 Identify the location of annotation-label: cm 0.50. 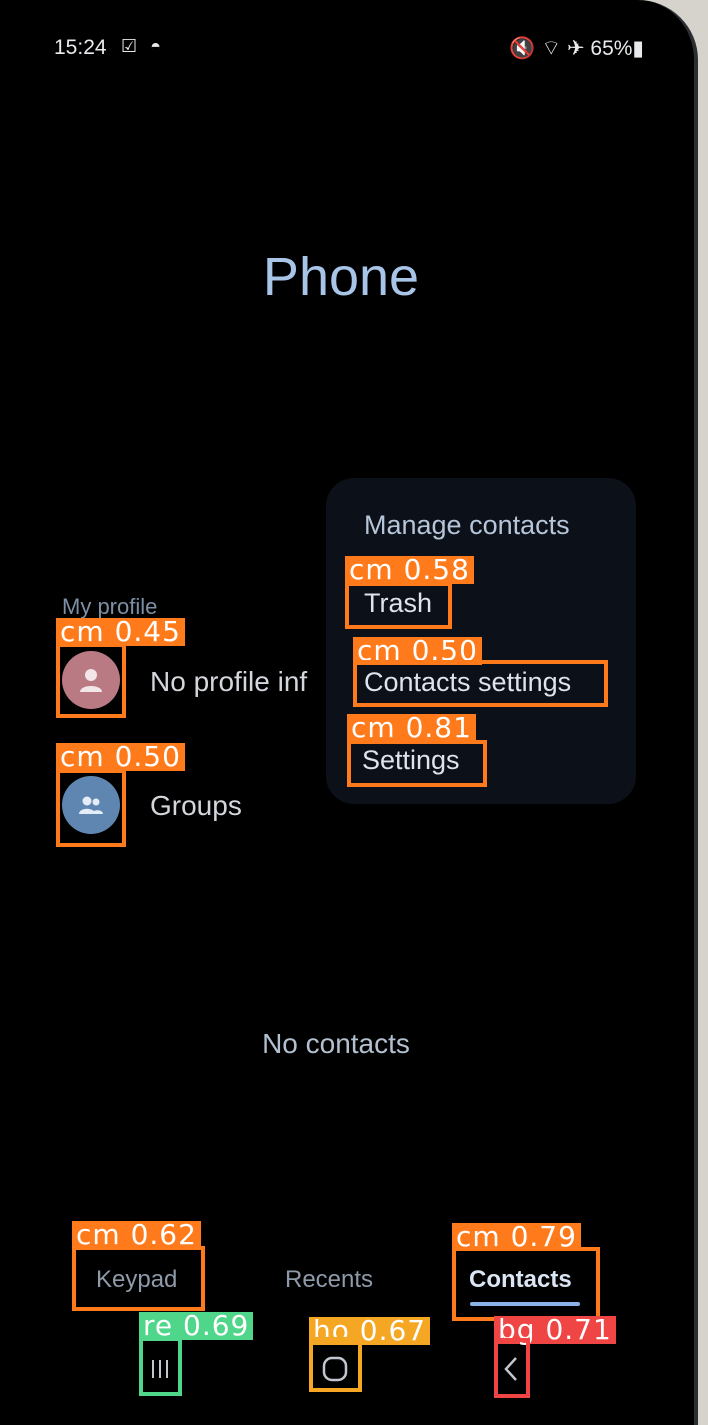
(120, 757).